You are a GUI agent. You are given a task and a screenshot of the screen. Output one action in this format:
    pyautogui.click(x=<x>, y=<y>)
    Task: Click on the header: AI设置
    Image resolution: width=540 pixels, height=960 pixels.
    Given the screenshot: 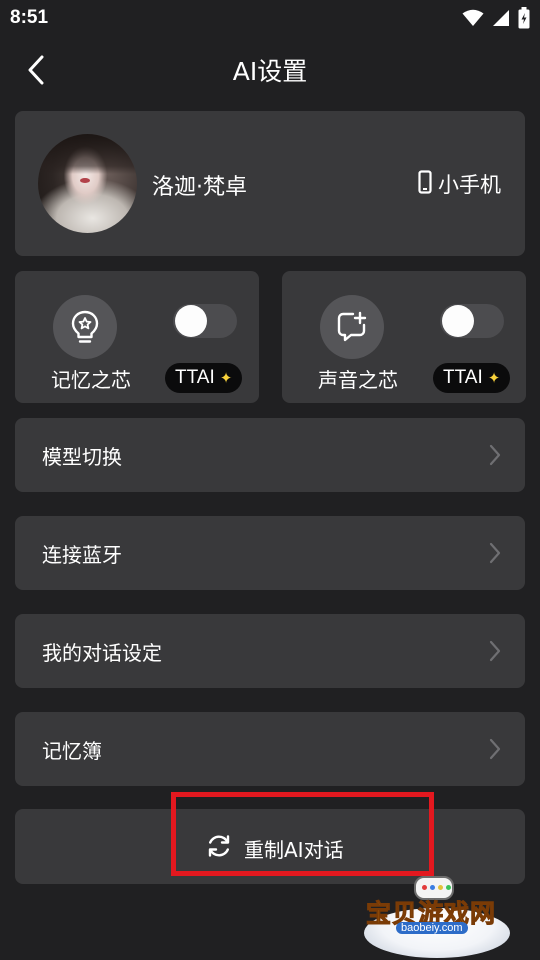 What is the action you would take?
    pyautogui.click(x=270, y=70)
    